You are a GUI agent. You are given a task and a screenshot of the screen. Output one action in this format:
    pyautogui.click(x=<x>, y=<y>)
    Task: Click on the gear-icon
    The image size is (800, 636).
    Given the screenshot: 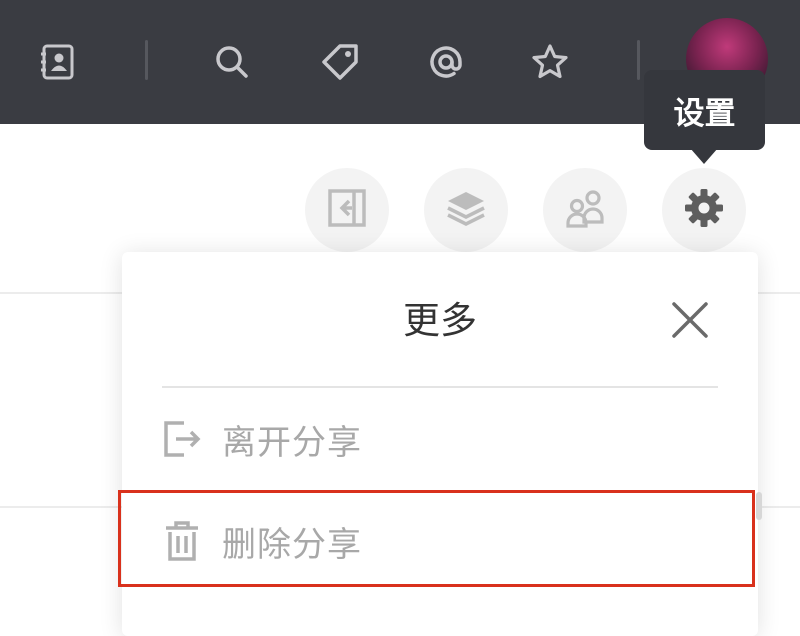 What is the action you would take?
    pyautogui.click(x=704, y=210)
    